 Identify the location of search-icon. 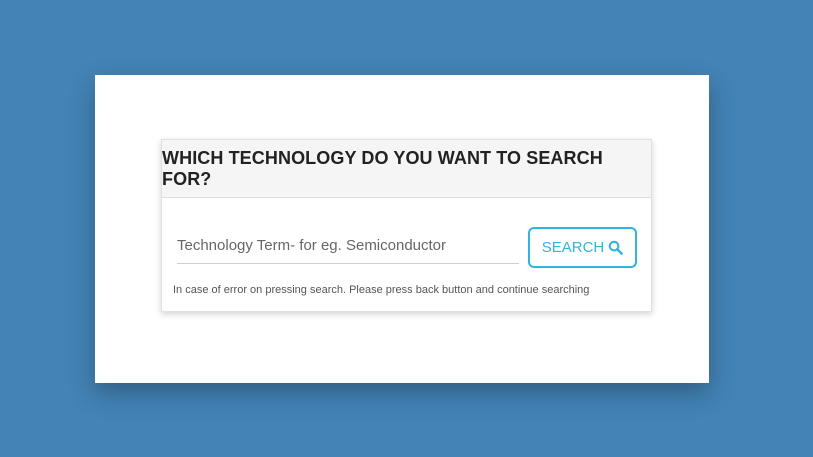
(616, 247).